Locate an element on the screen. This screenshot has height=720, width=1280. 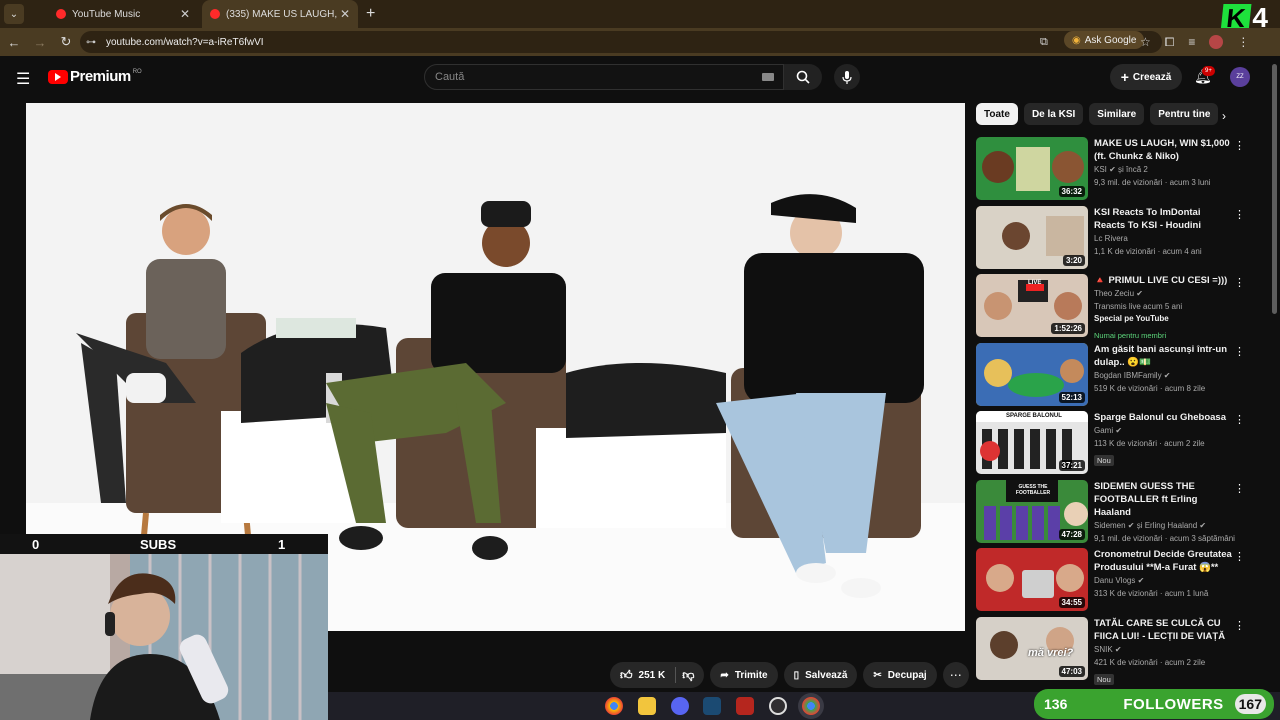
video-duration: 3:20 is located at coordinates (1073, 260).